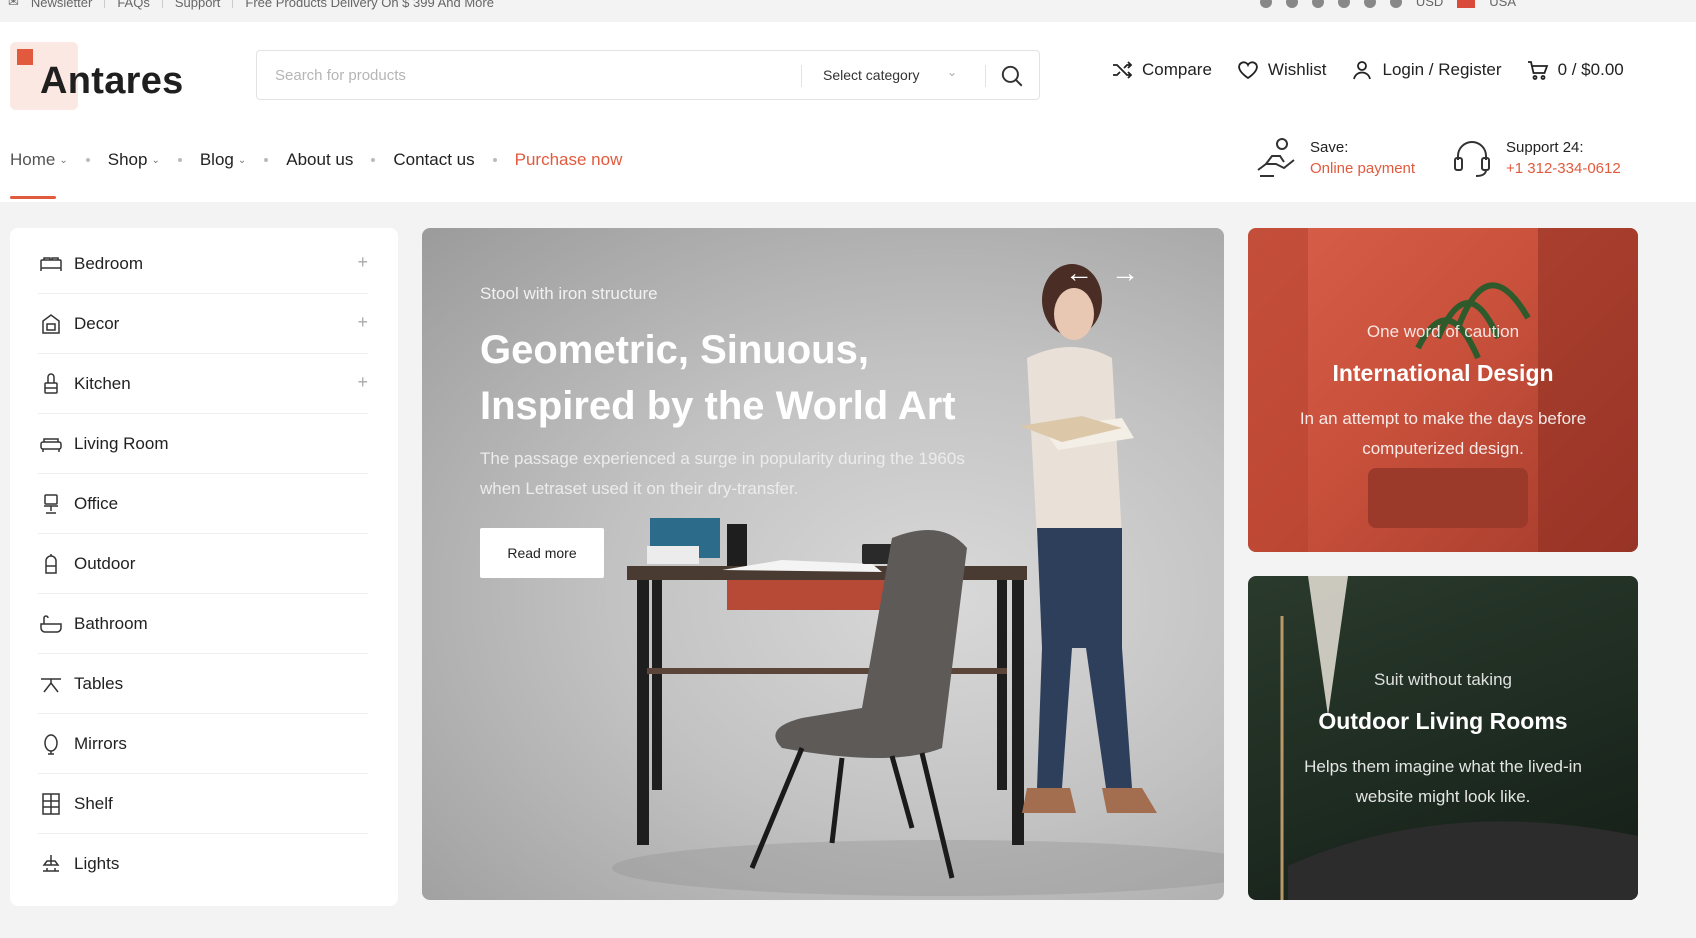 This screenshot has width=1696, height=938. Describe the element at coordinates (1248, 70) in the screenshot. I see `heart-icon` at that location.